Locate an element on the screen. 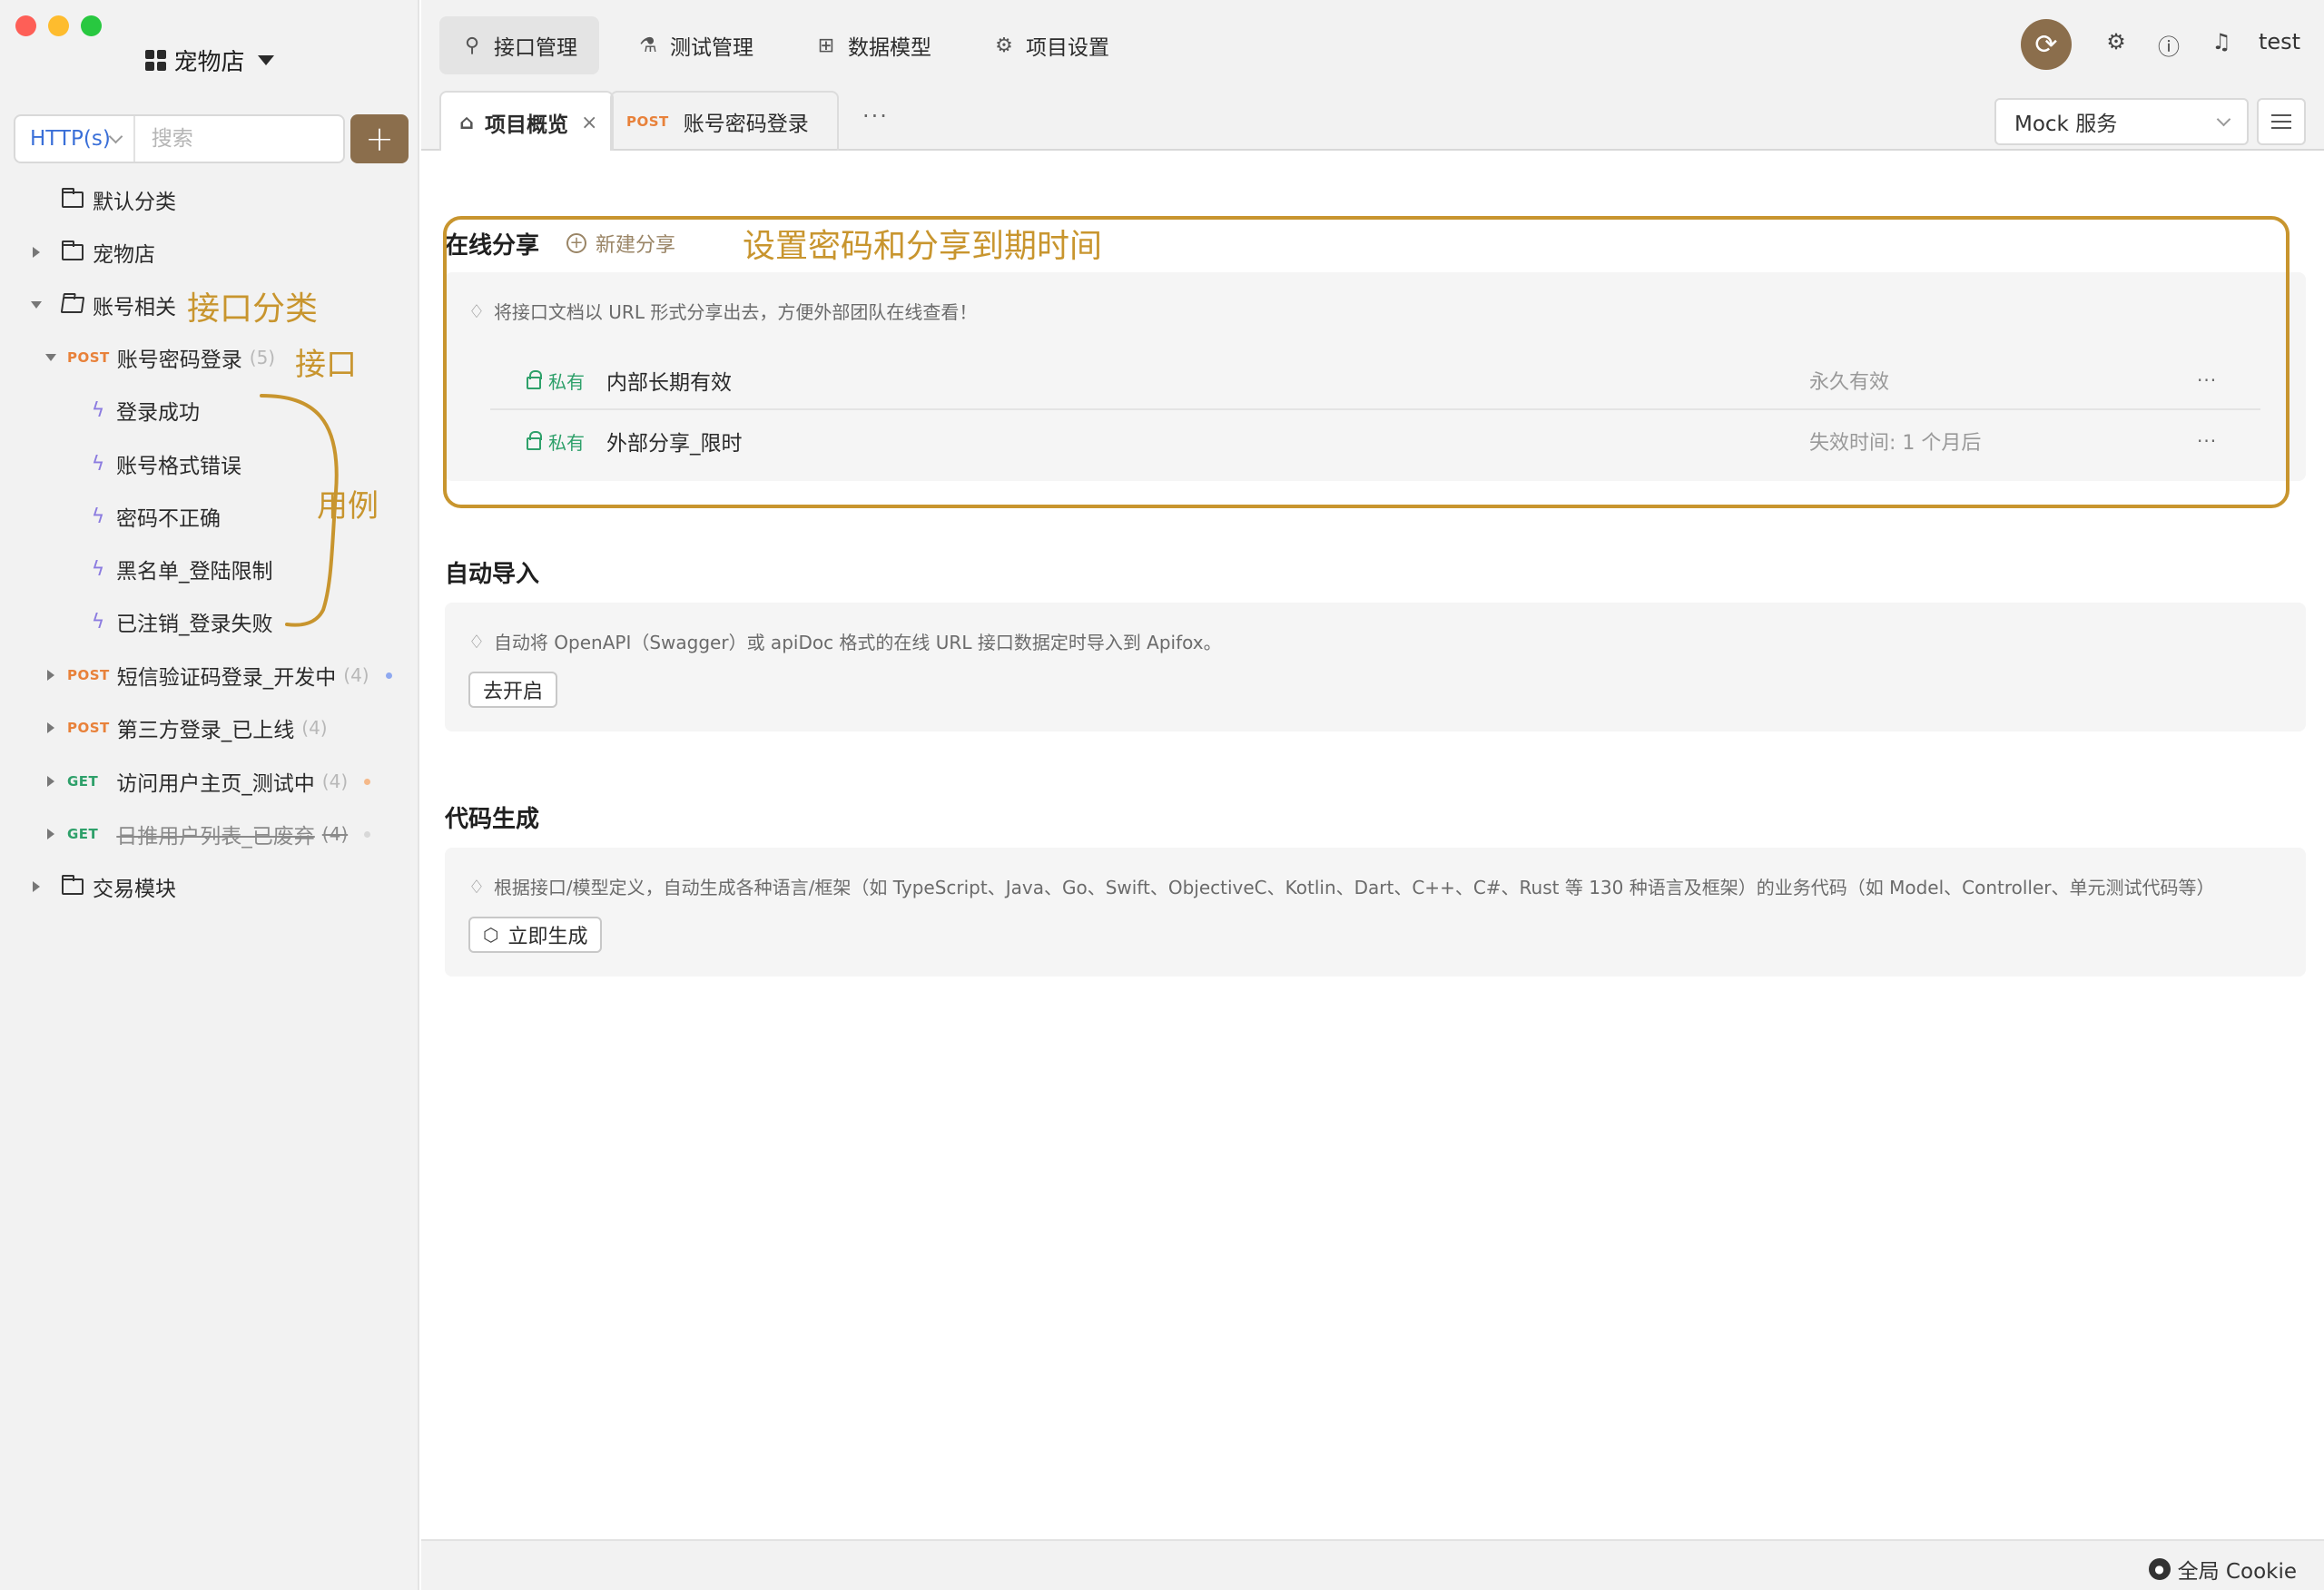 This screenshot has height=1590, width=2324. new-share-button: + 新建分享 is located at coordinates (620, 243).